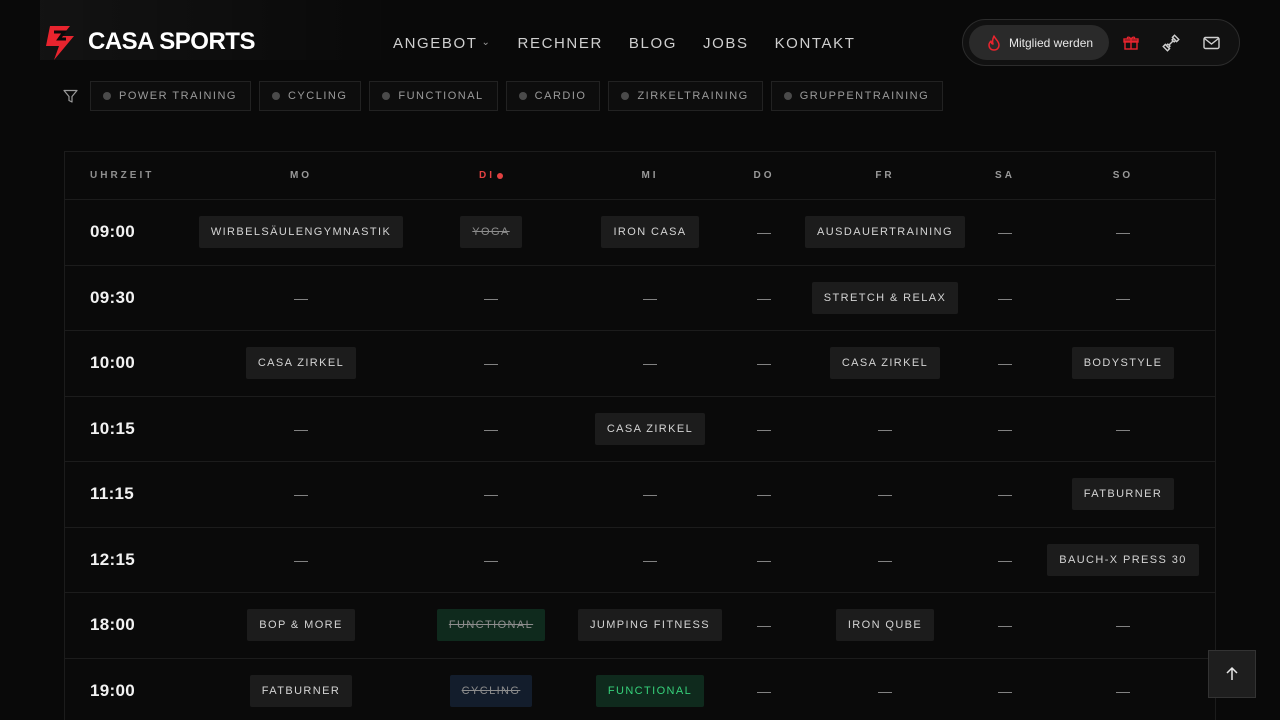 This screenshot has height=720, width=1280. I want to click on schedule-cell: YOGA, so click(491, 232).